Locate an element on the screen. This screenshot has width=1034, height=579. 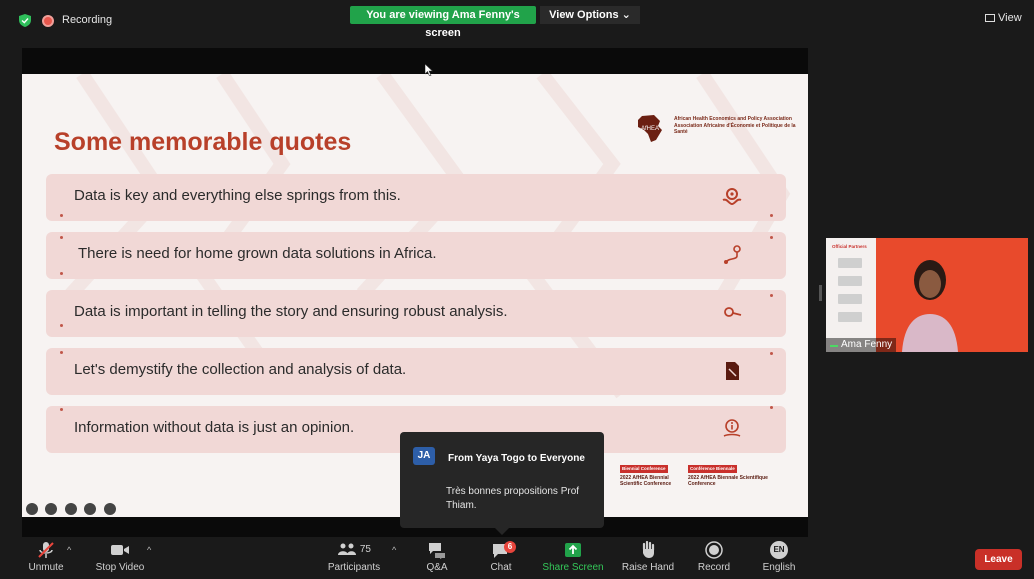
captions-icon is located at coordinates (70, 508).